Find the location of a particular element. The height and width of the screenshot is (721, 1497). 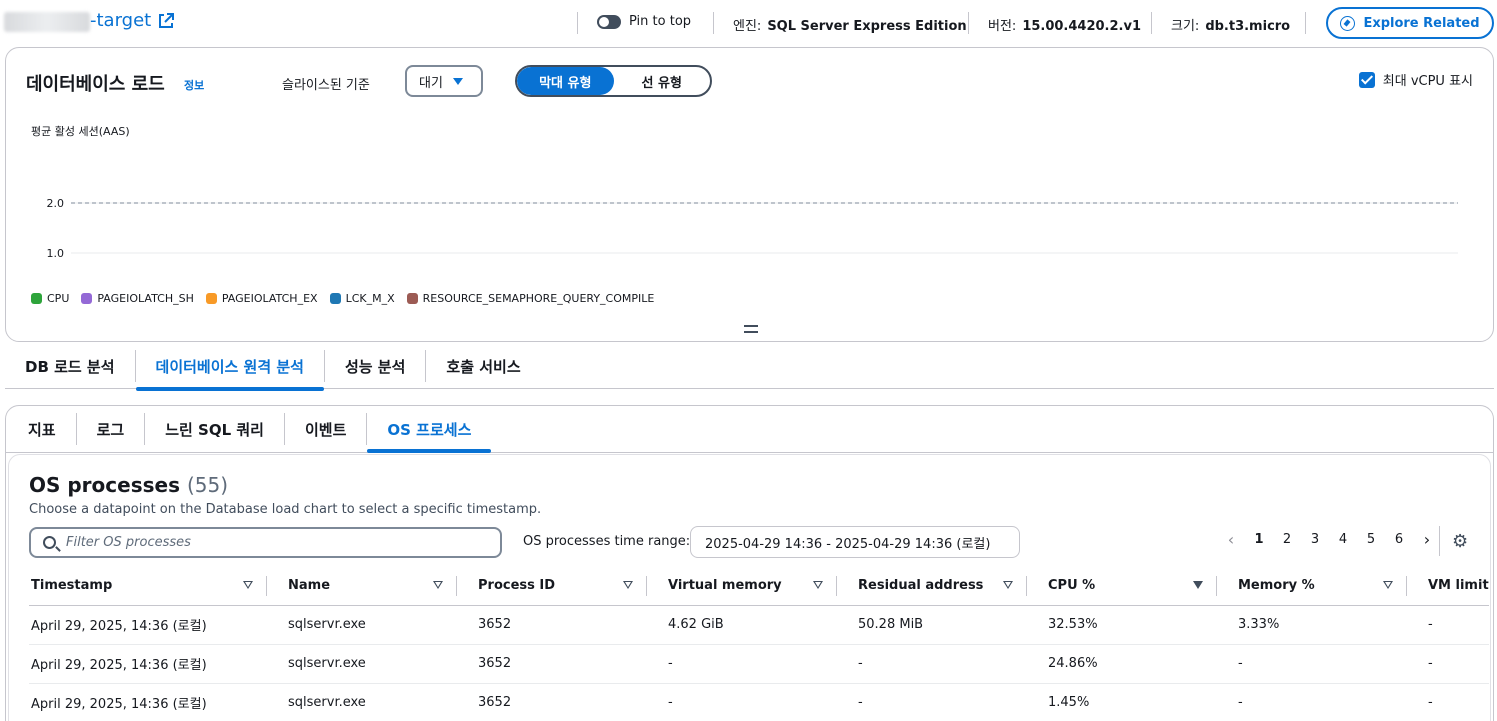

db-name-link: -target is located at coordinates (132, 20).